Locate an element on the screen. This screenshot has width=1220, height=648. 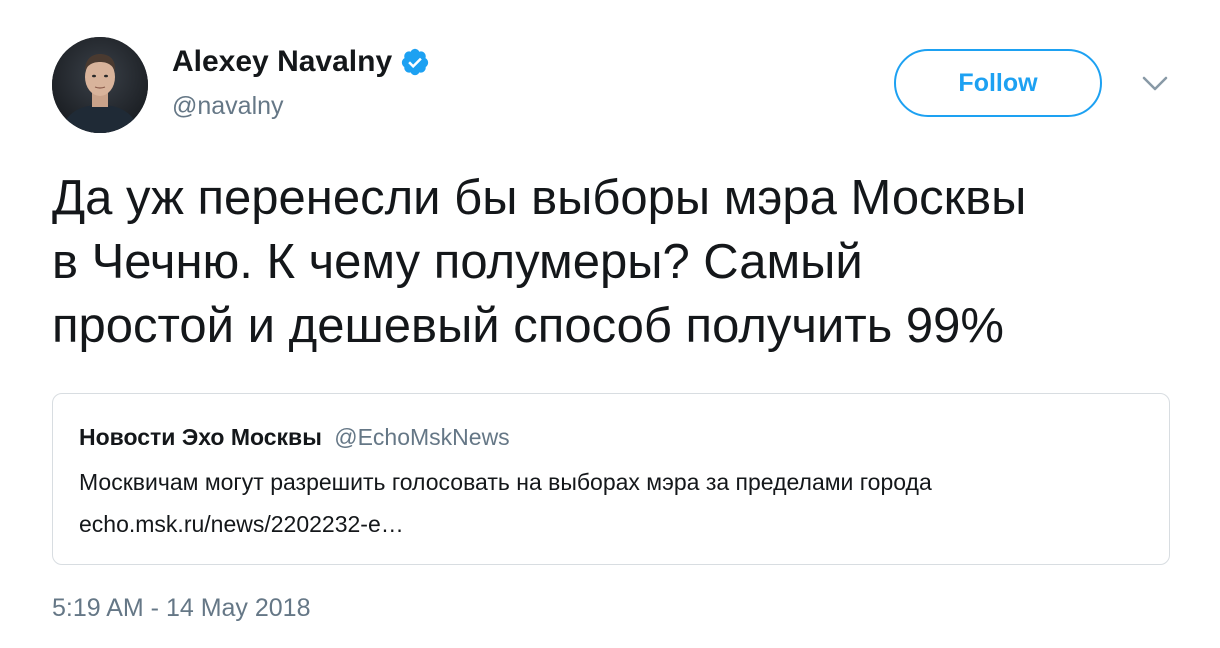
avatar-photo is located at coordinates (100, 85).